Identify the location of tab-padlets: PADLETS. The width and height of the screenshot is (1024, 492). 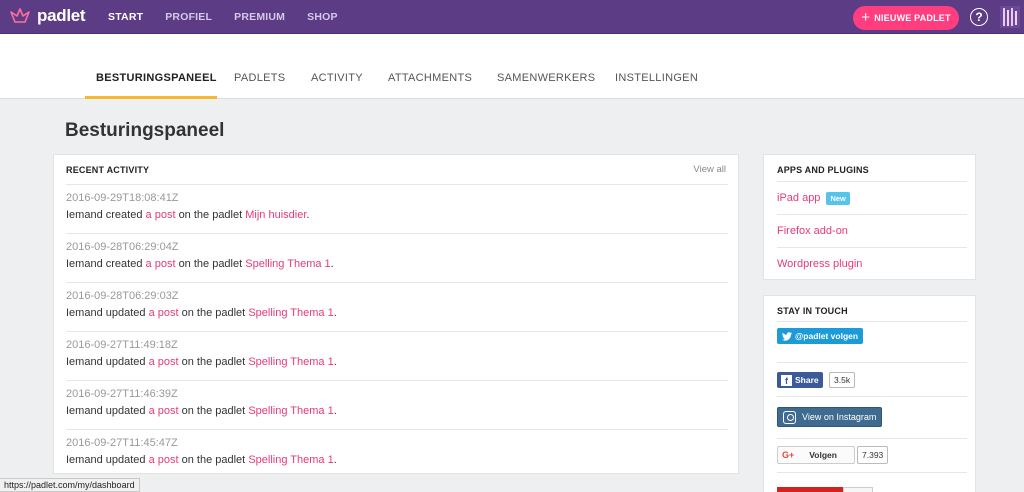
(259, 78).